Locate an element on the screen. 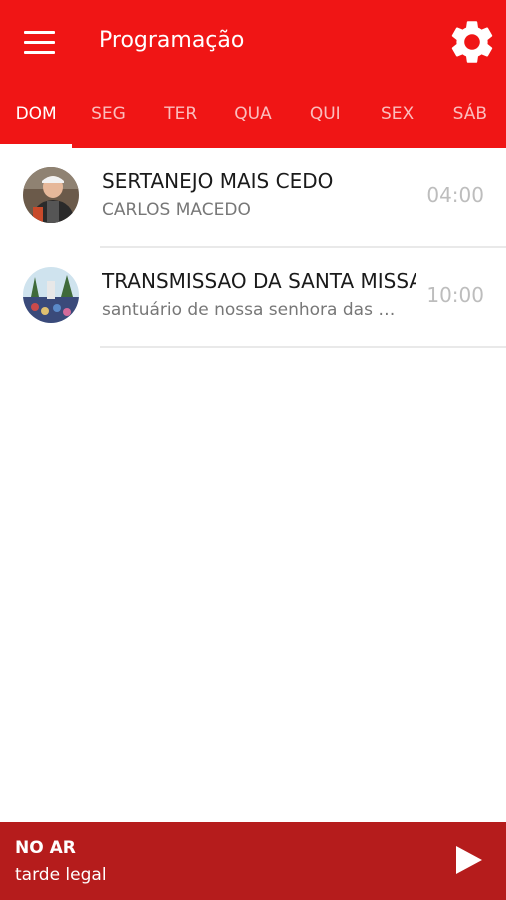 This screenshot has width=506, height=900. program-time: 04:00 is located at coordinates (455, 195).